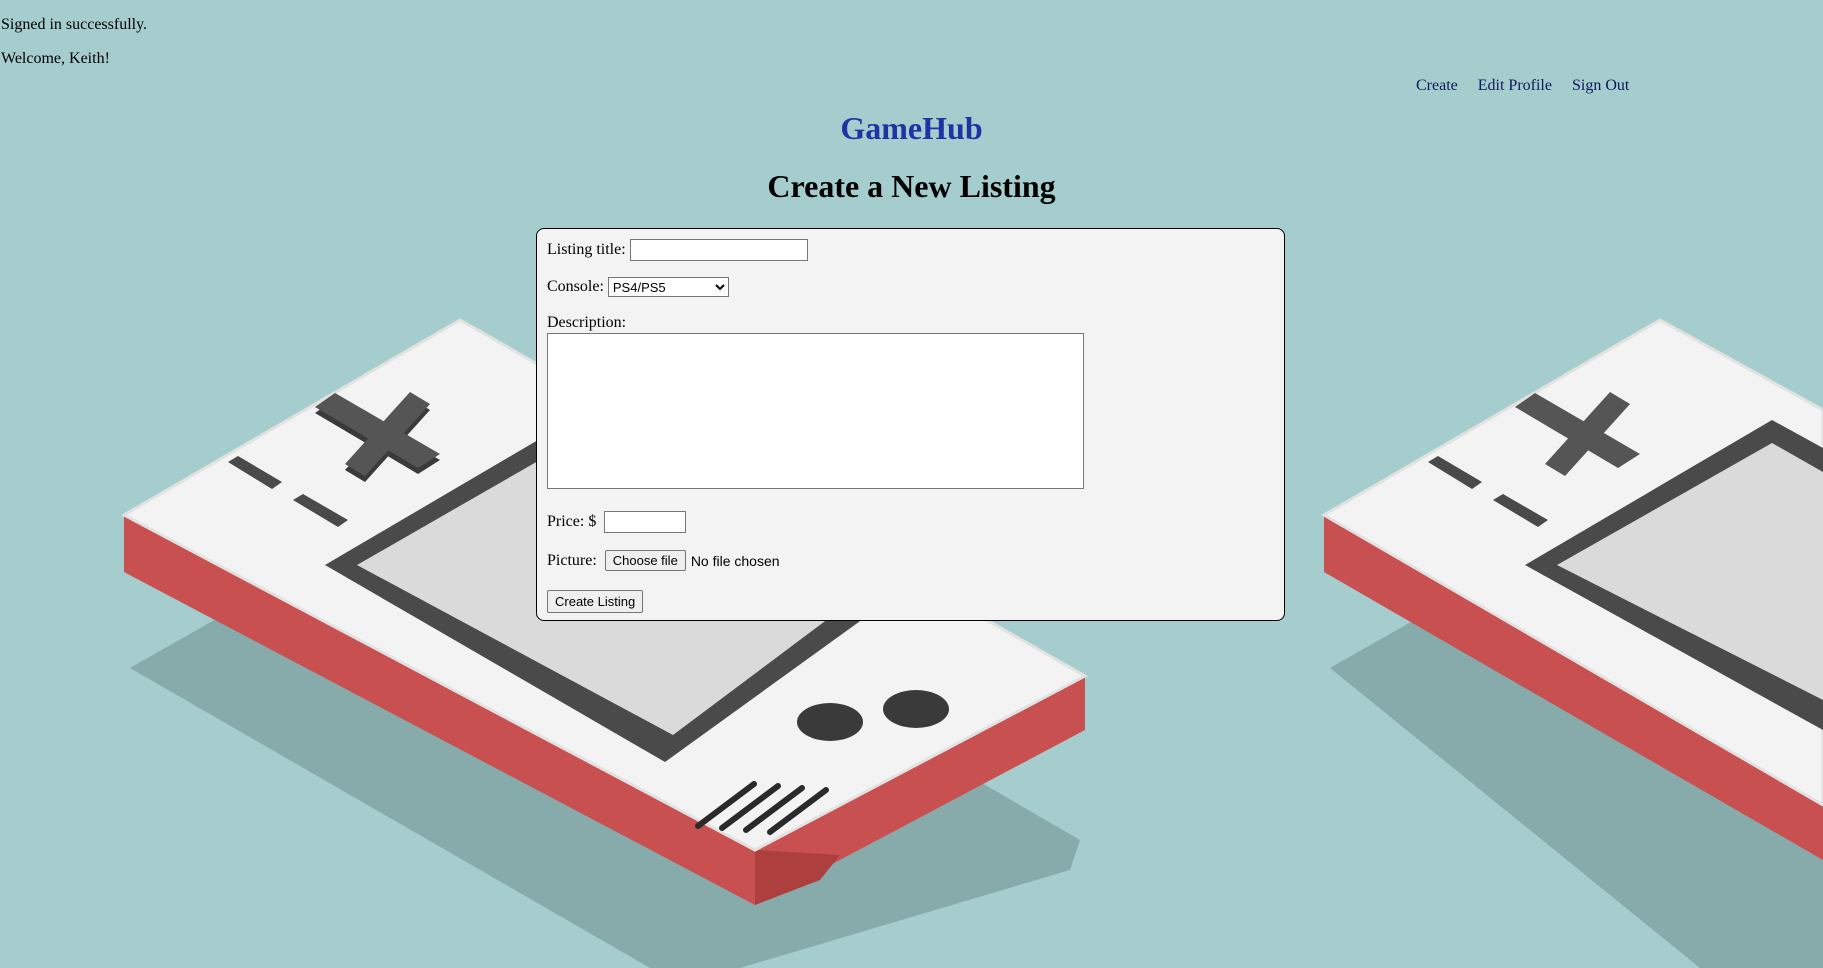  I want to click on price-label: Price: $, so click(572, 521).